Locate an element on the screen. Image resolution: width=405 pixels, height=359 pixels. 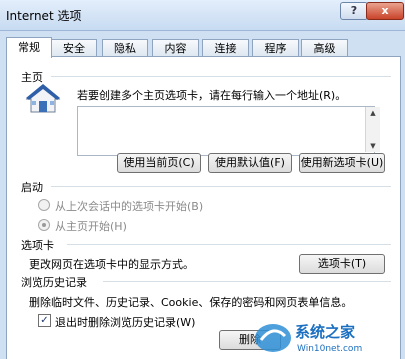
close-button: x is located at coordinates (385, 11).